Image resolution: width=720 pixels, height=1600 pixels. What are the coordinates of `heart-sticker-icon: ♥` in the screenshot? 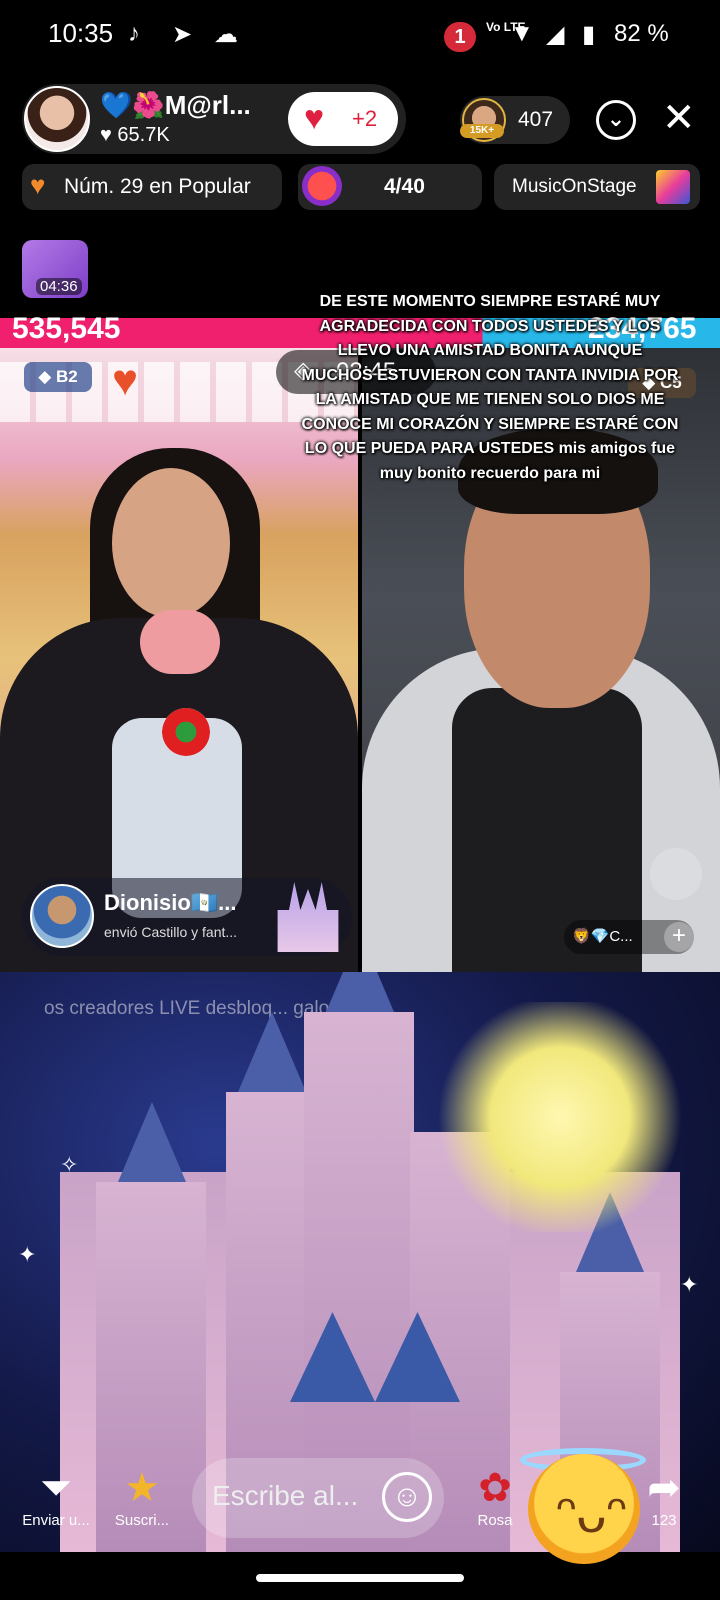 It's located at (125, 380).